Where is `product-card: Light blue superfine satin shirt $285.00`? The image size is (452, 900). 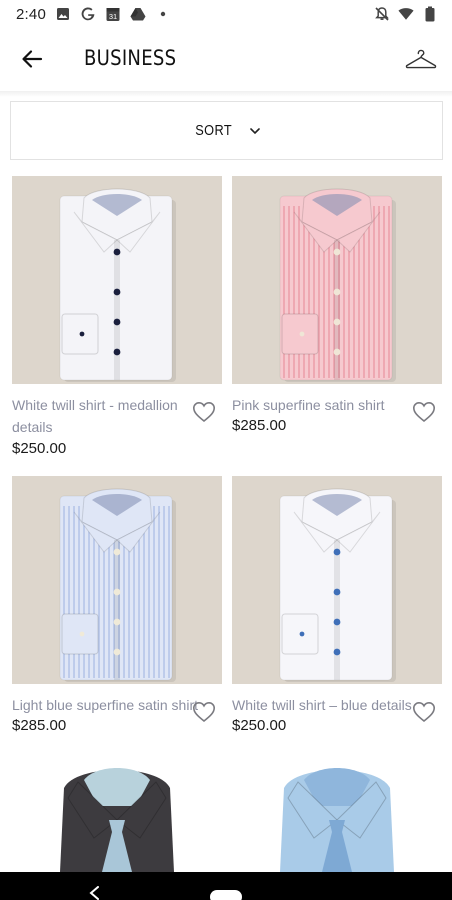 product-card: Light blue superfine satin shirt $285.00 is located at coordinates (117, 605).